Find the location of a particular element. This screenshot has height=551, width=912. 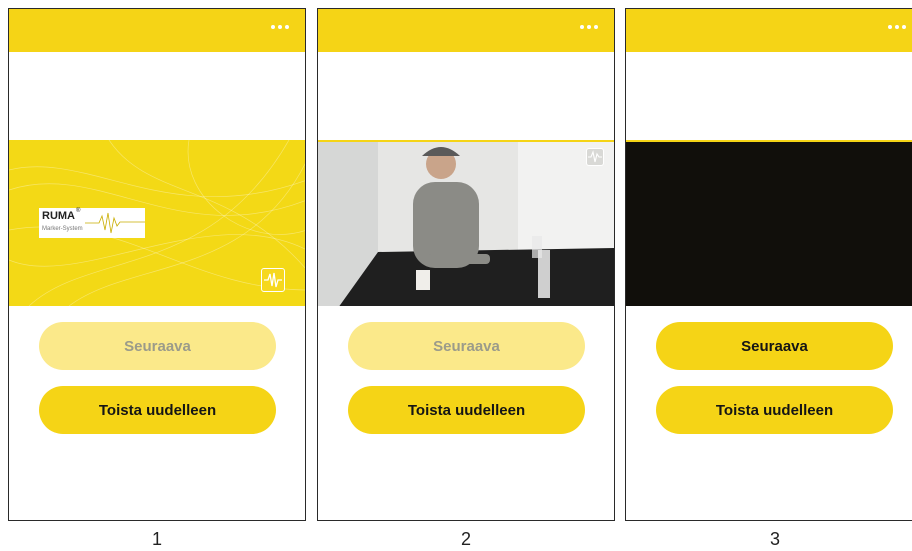

ruma-logo-card: RUMA ® Marker-System is located at coordinates (92, 223).